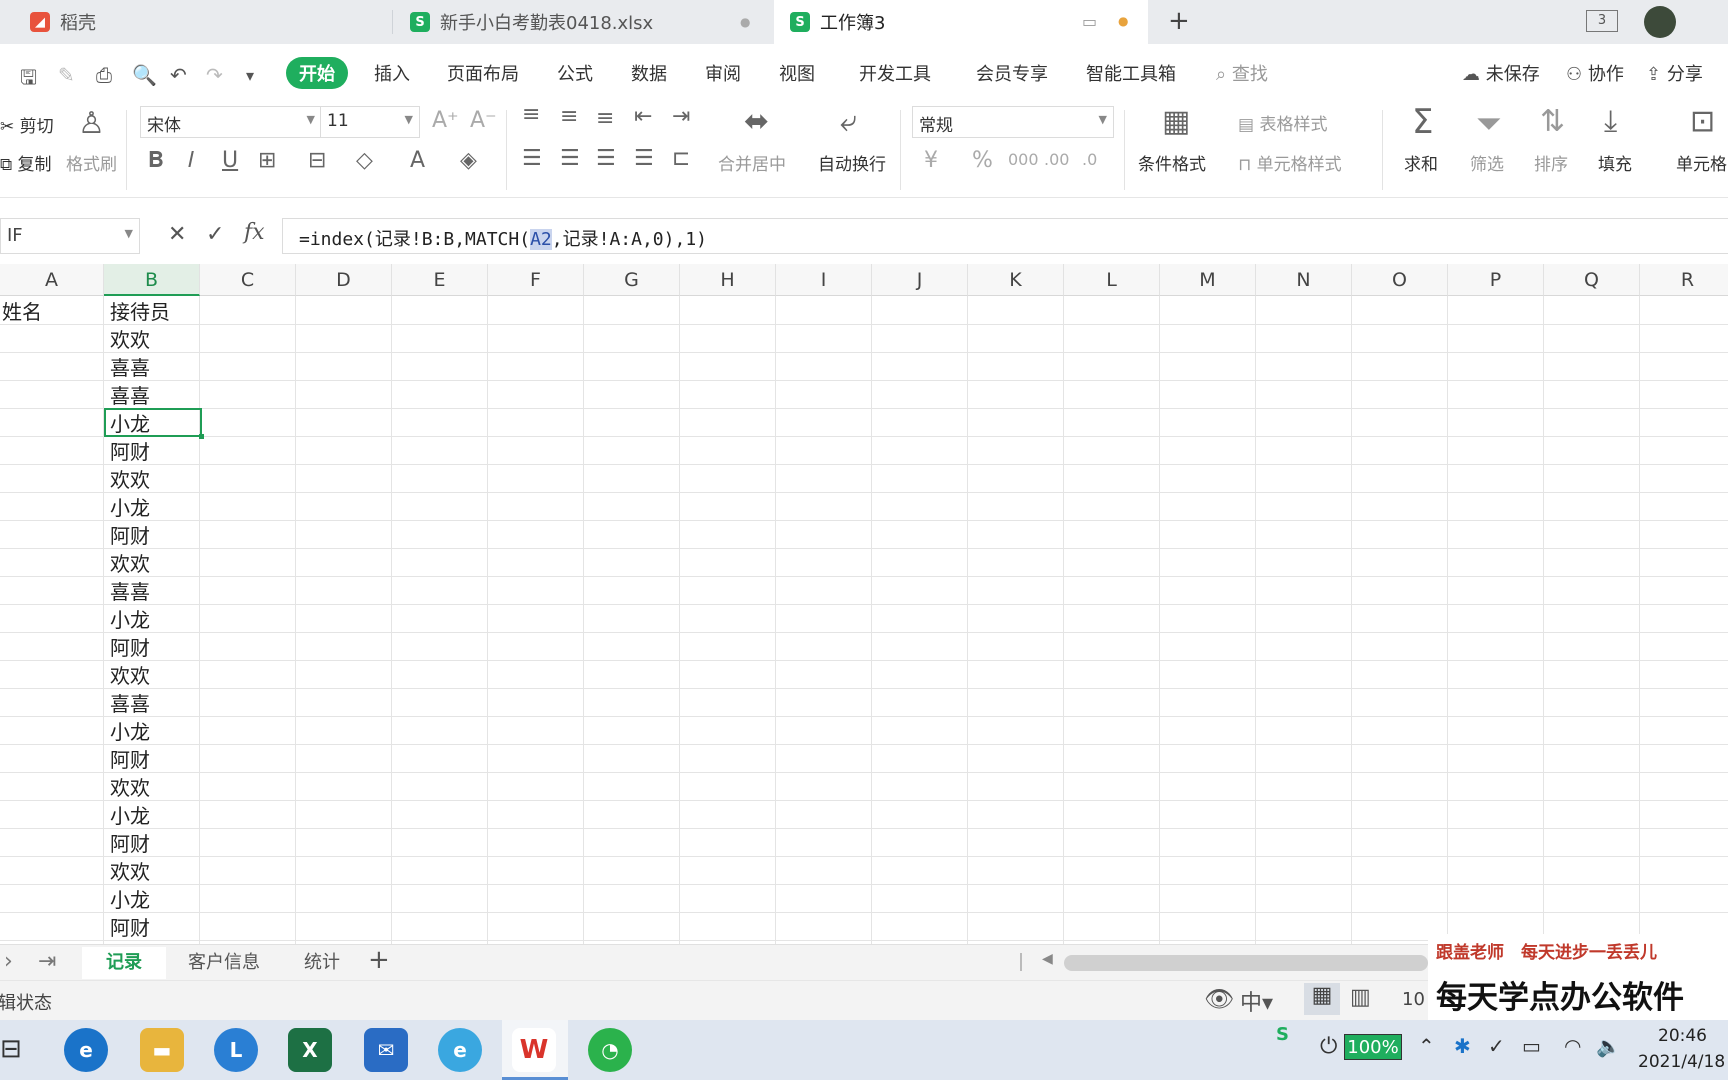 The height and width of the screenshot is (1080, 1728). Describe the element at coordinates (417, 160) in the screenshot. I see `font-color-icon: A` at that location.